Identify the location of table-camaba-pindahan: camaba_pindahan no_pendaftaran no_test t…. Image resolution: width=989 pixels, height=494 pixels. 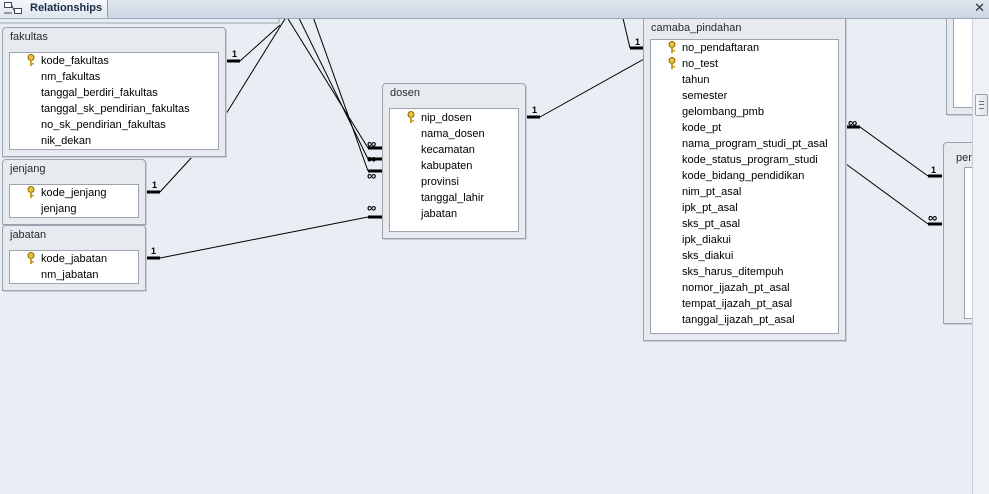
(744, 180).